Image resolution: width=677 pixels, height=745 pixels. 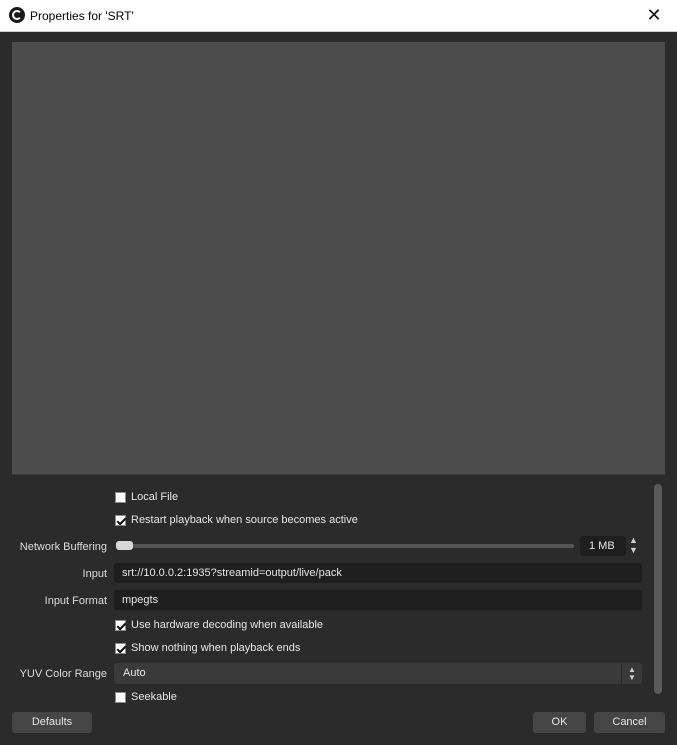 I want to click on window-title: Properties for 'SRT', so click(x=82, y=16).